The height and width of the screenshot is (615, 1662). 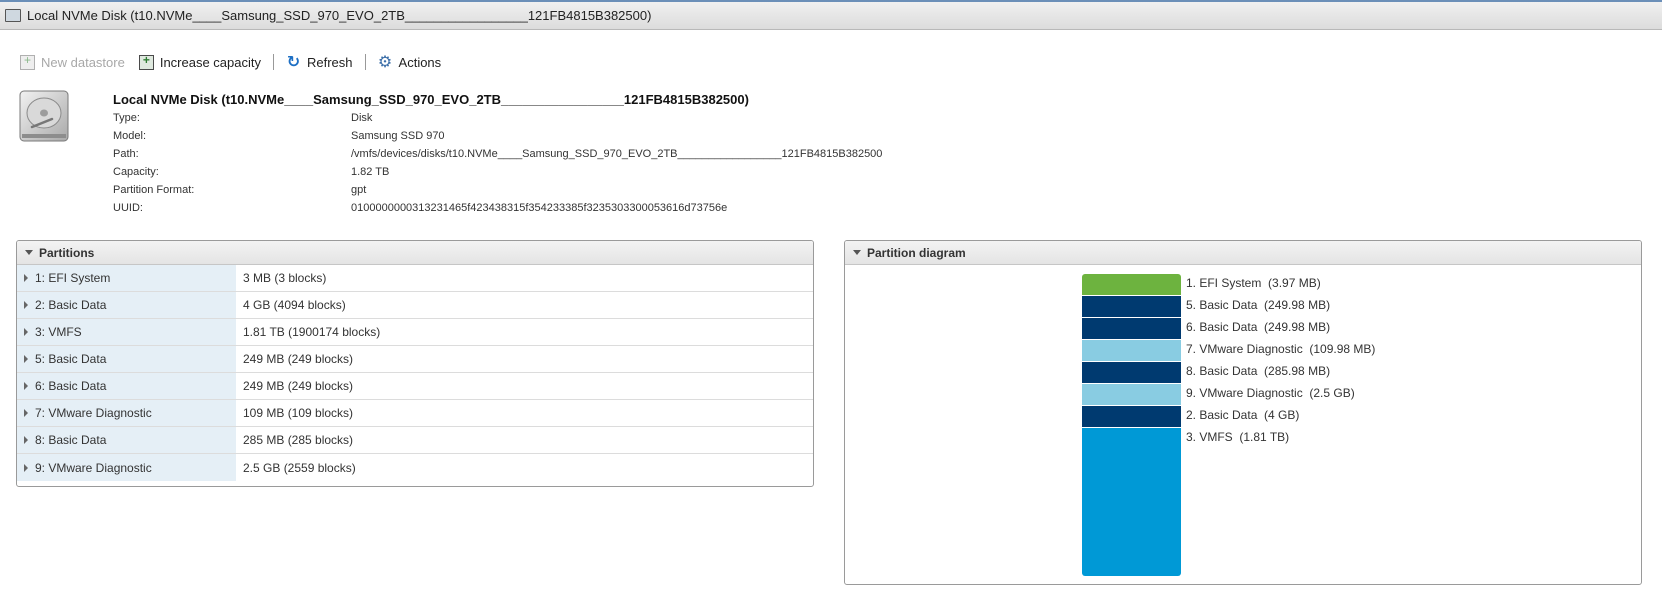 What do you see at coordinates (415, 253) in the screenshot?
I see `partitions-panel-header: Partitions` at bounding box center [415, 253].